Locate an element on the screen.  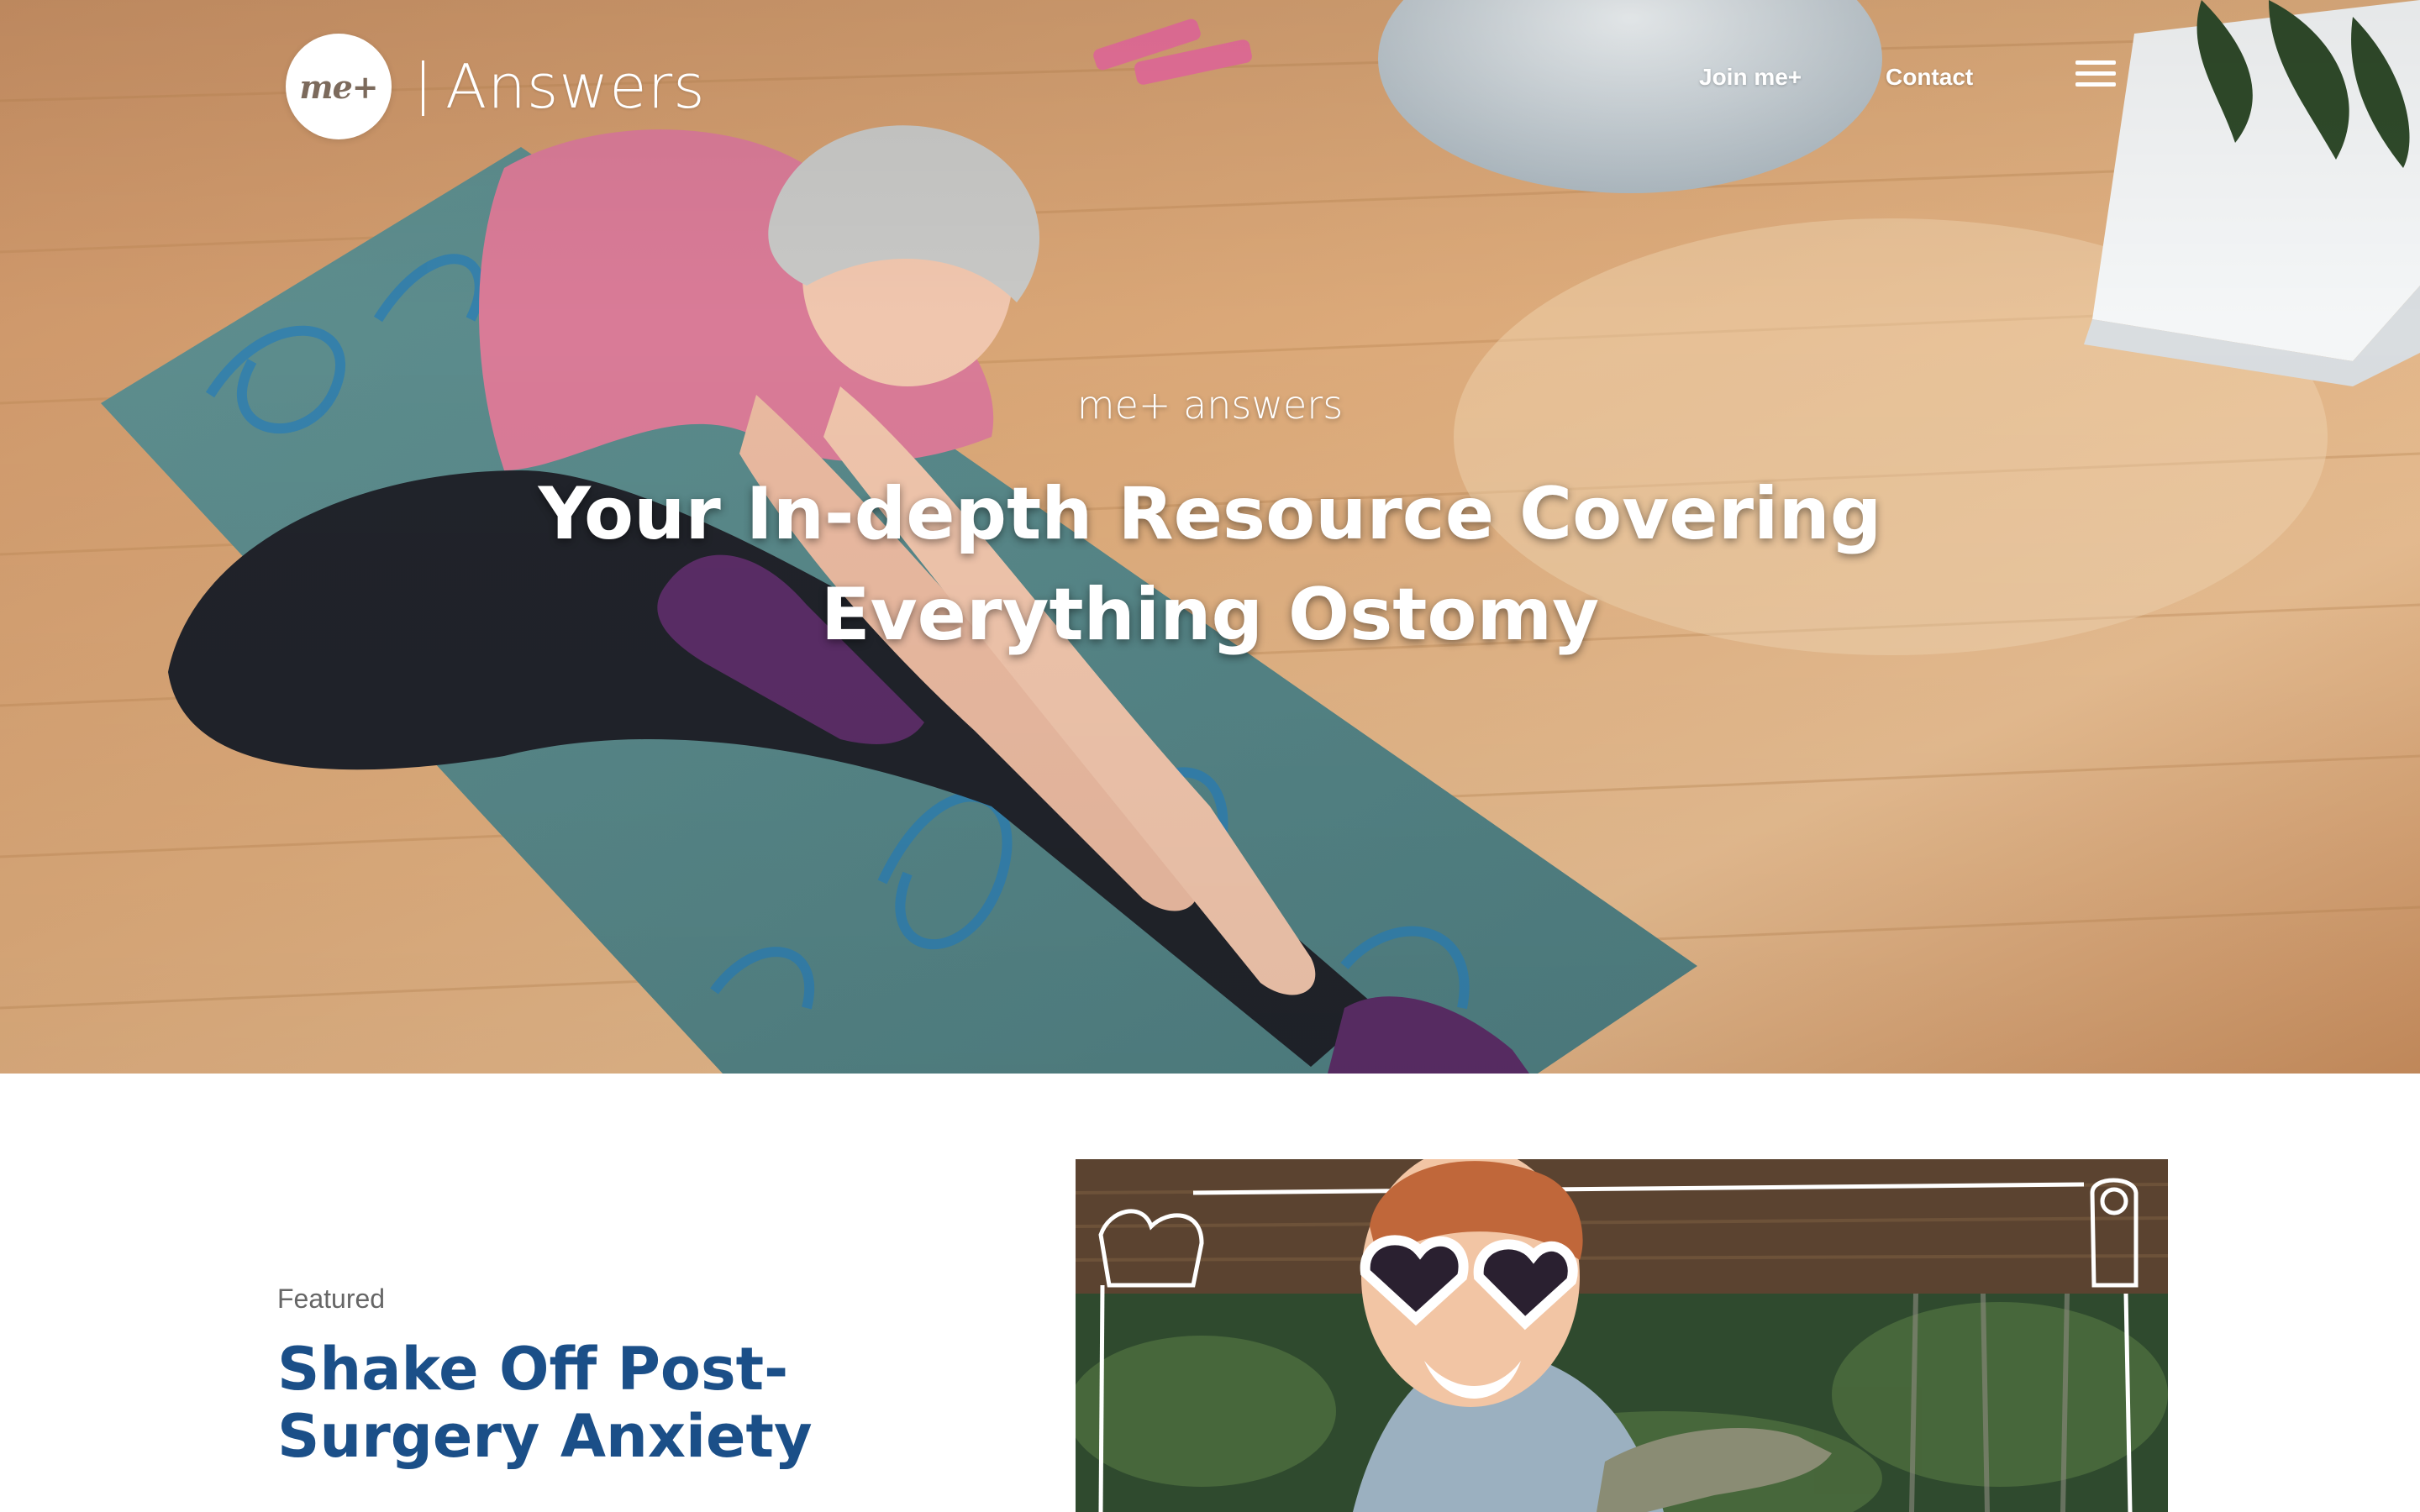
featured-label: Featured is located at coordinates (331, 1299).